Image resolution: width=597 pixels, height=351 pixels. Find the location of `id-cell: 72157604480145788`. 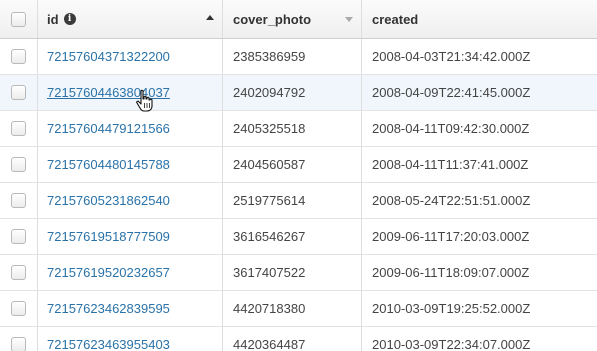

id-cell: 72157604480145788 is located at coordinates (130, 164).